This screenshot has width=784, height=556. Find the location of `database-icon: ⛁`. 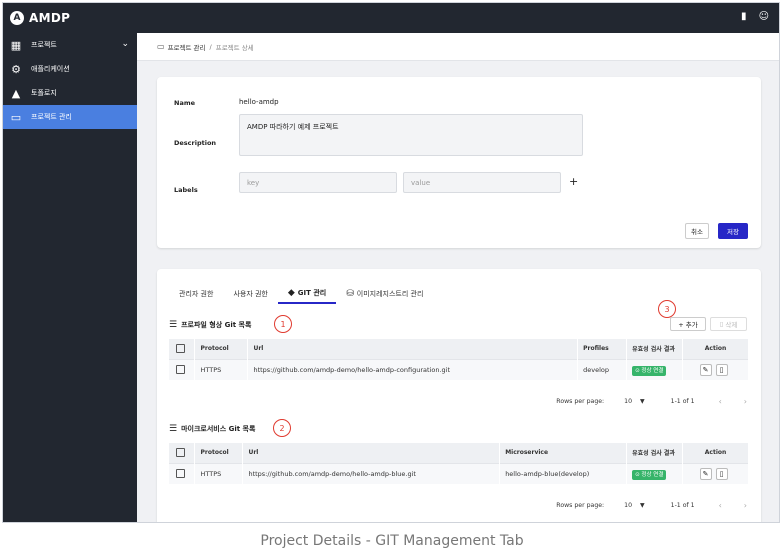

database-icon: ⛁ is located at coordinates (350, 294).